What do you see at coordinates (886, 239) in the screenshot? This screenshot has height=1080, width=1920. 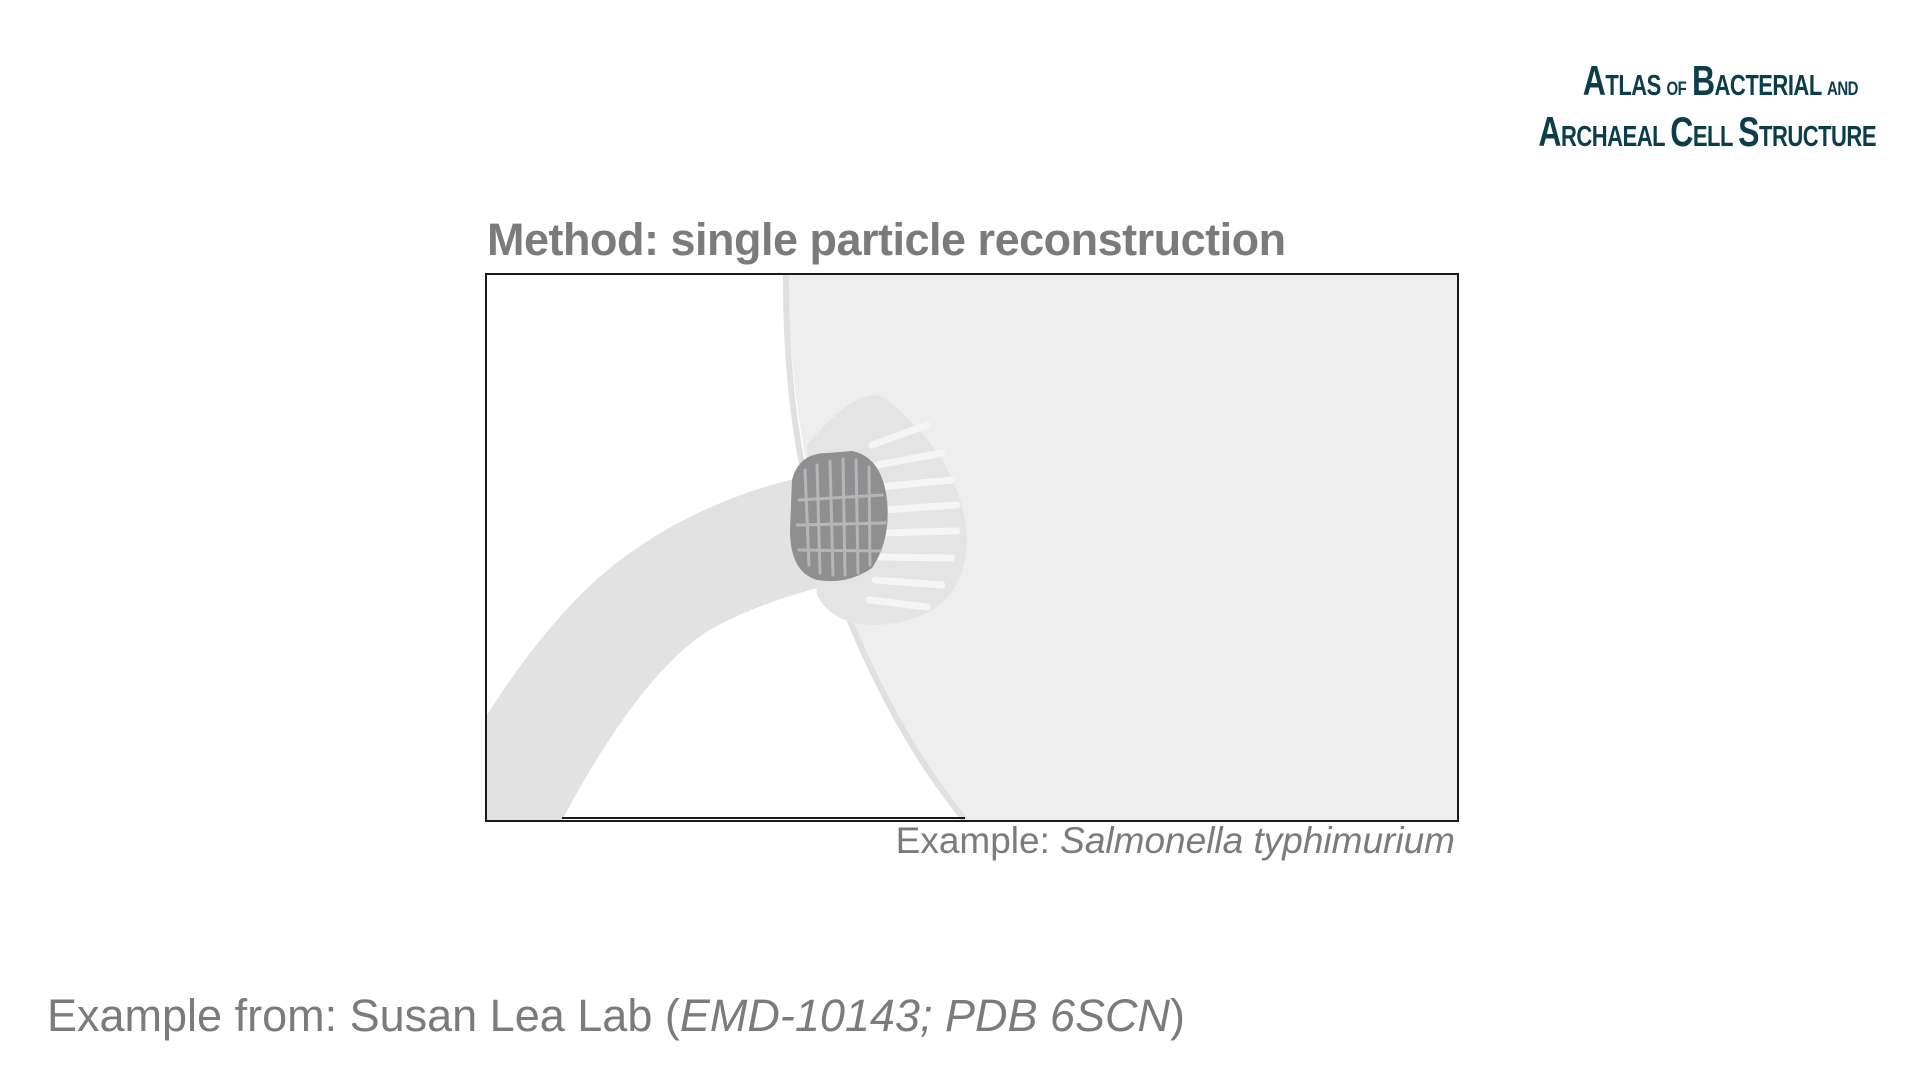 I see `method-title: Method: single particle reconstruction` at bounding box center [886, 239].